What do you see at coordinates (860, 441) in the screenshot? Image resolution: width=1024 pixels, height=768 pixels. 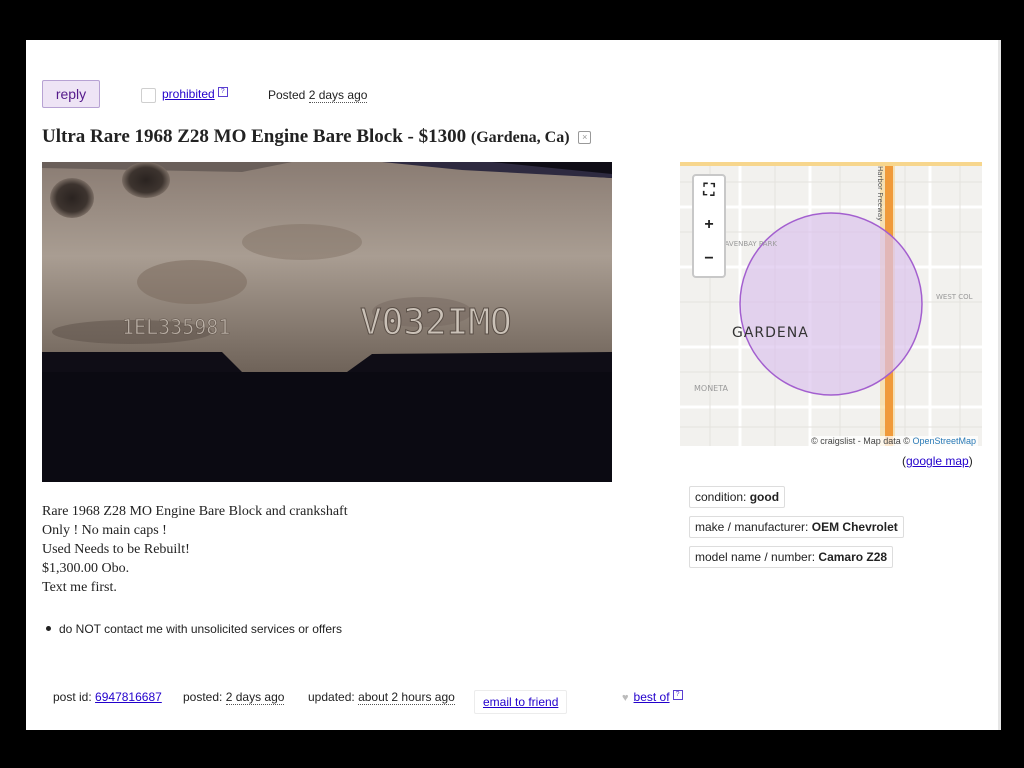 I see `attribution-text: © craigslist - Map data ©` at bounding box center [860, 441].